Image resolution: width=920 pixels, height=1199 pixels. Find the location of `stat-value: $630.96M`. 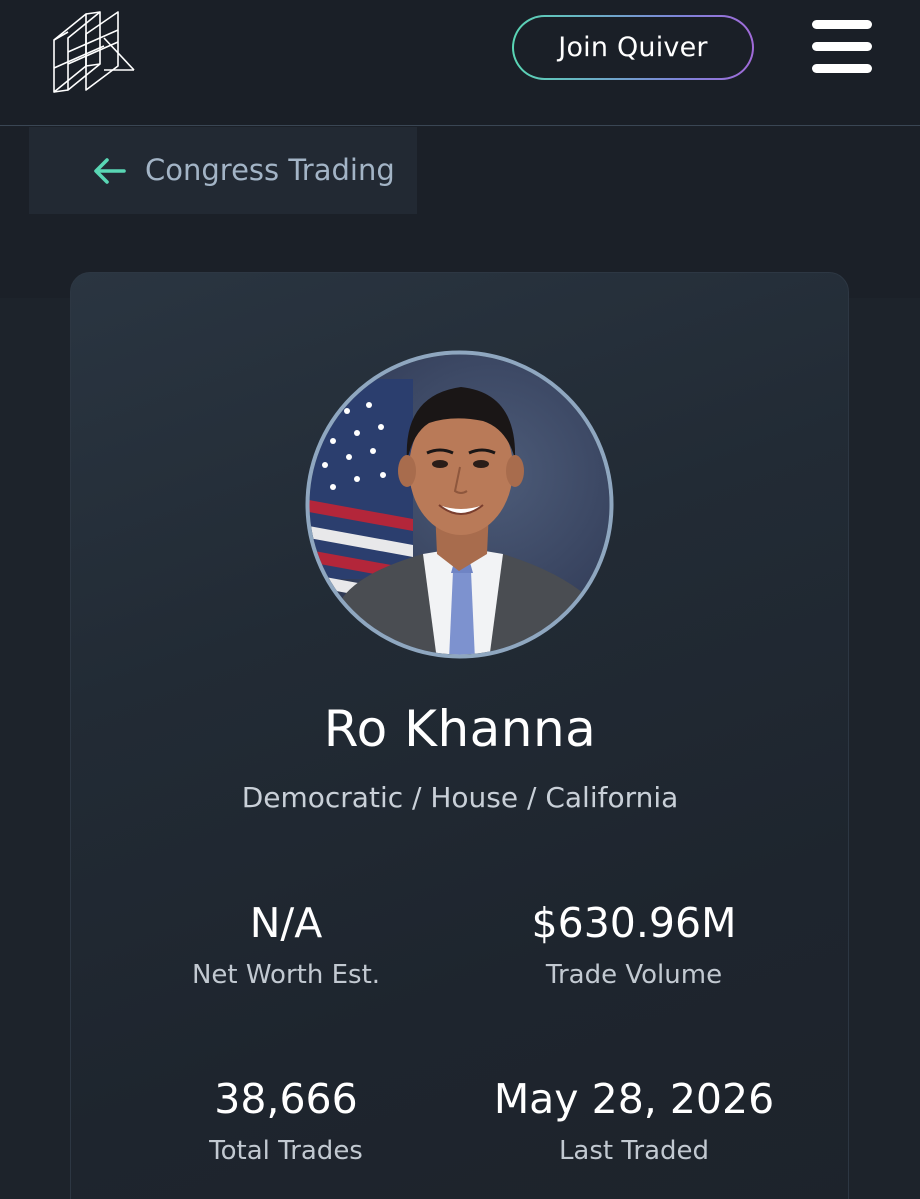

stat-value: $630.96M is located at coordinates (634, 923).